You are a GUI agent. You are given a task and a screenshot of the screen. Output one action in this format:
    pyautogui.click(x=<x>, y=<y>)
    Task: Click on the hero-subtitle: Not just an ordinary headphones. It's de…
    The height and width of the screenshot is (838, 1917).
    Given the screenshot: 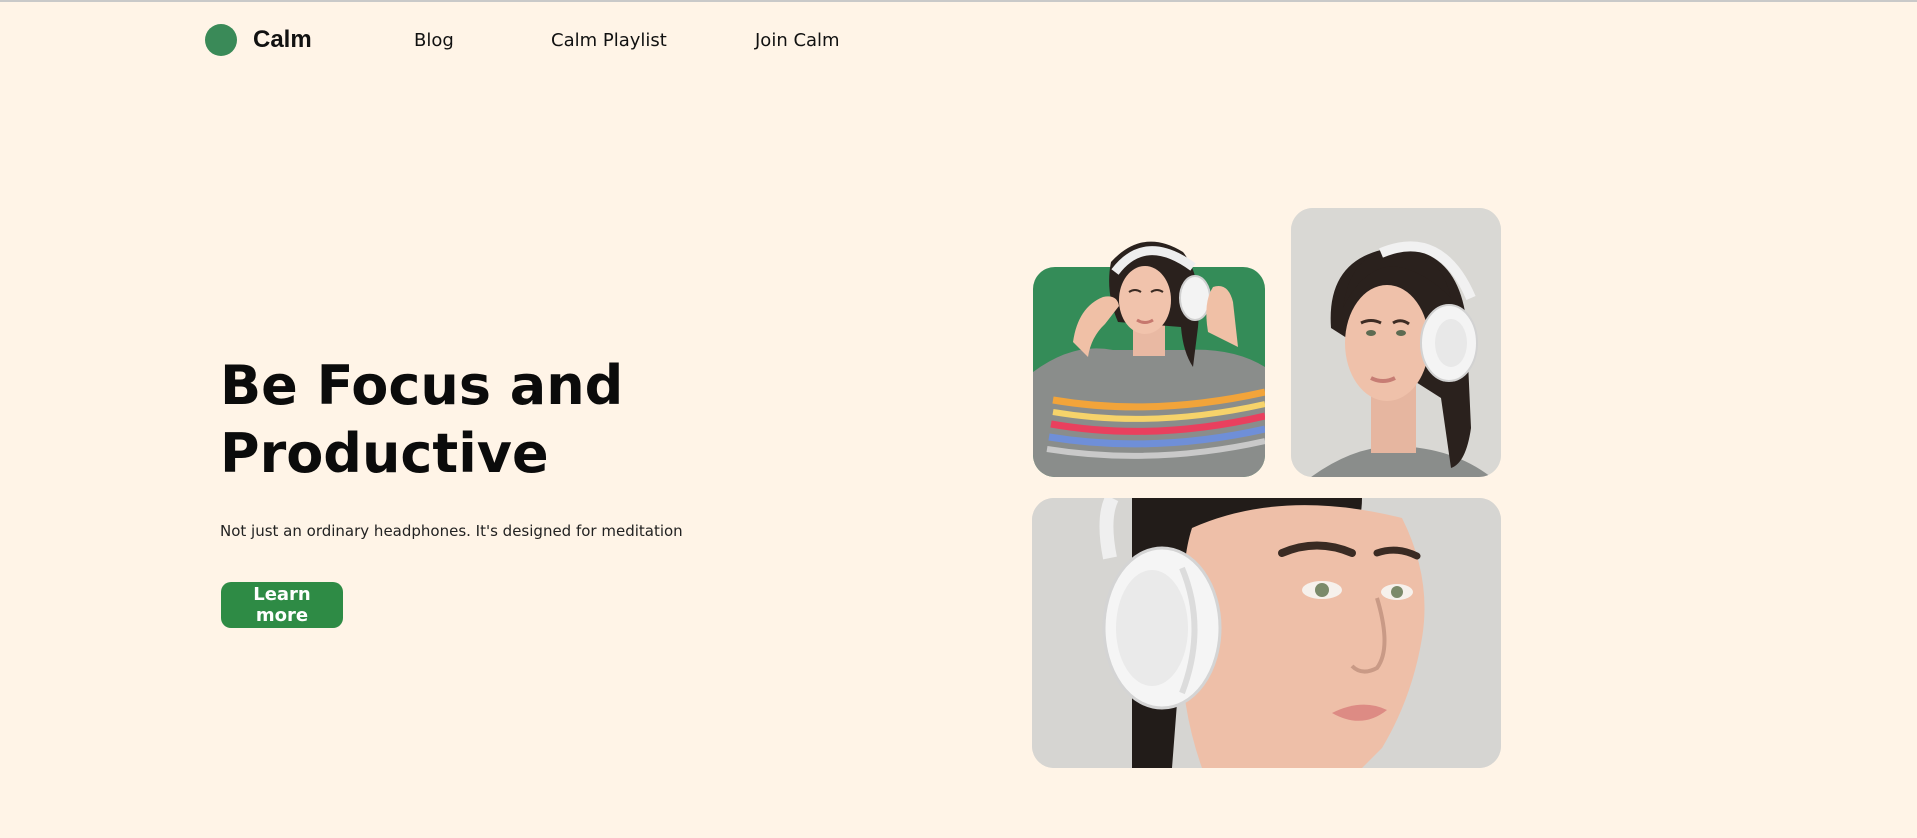 What is the action you would take?
    pyautogui.click(x=451, y=531)
    